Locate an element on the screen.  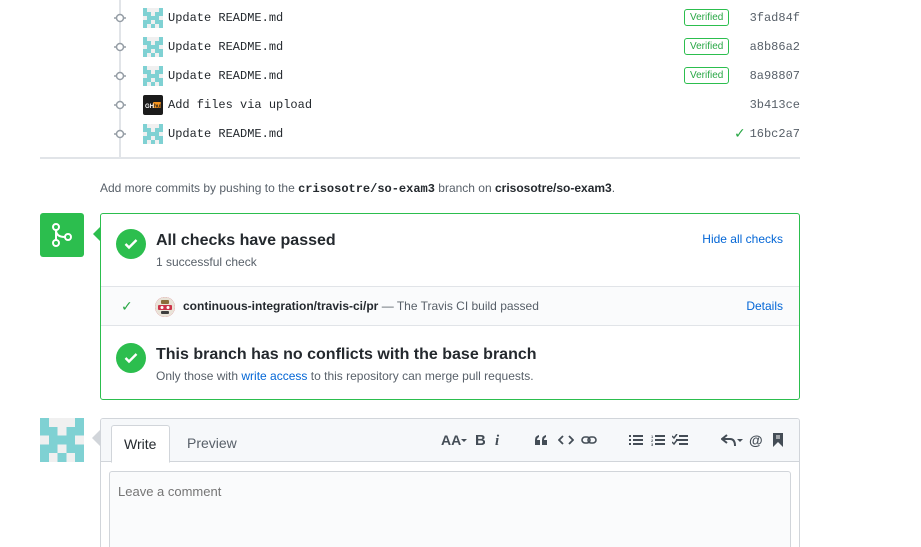
checks-passed-icon is located at coordinates (131, 244).